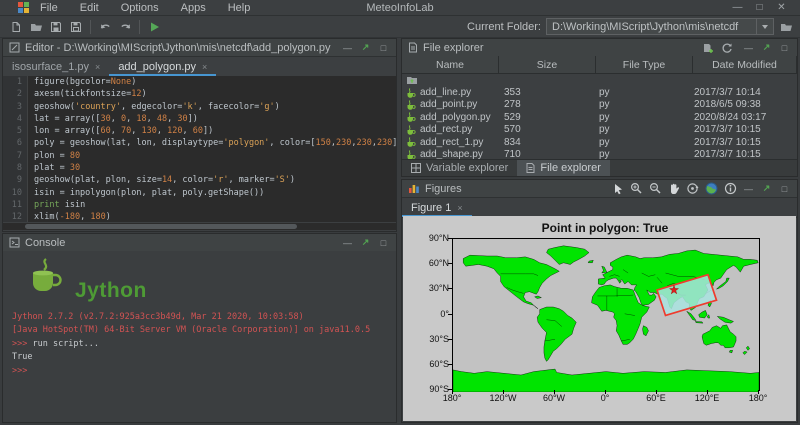  Describe the element at coordinates (692, 188) in the screenshot. I see `full-extent-icon` at that location.